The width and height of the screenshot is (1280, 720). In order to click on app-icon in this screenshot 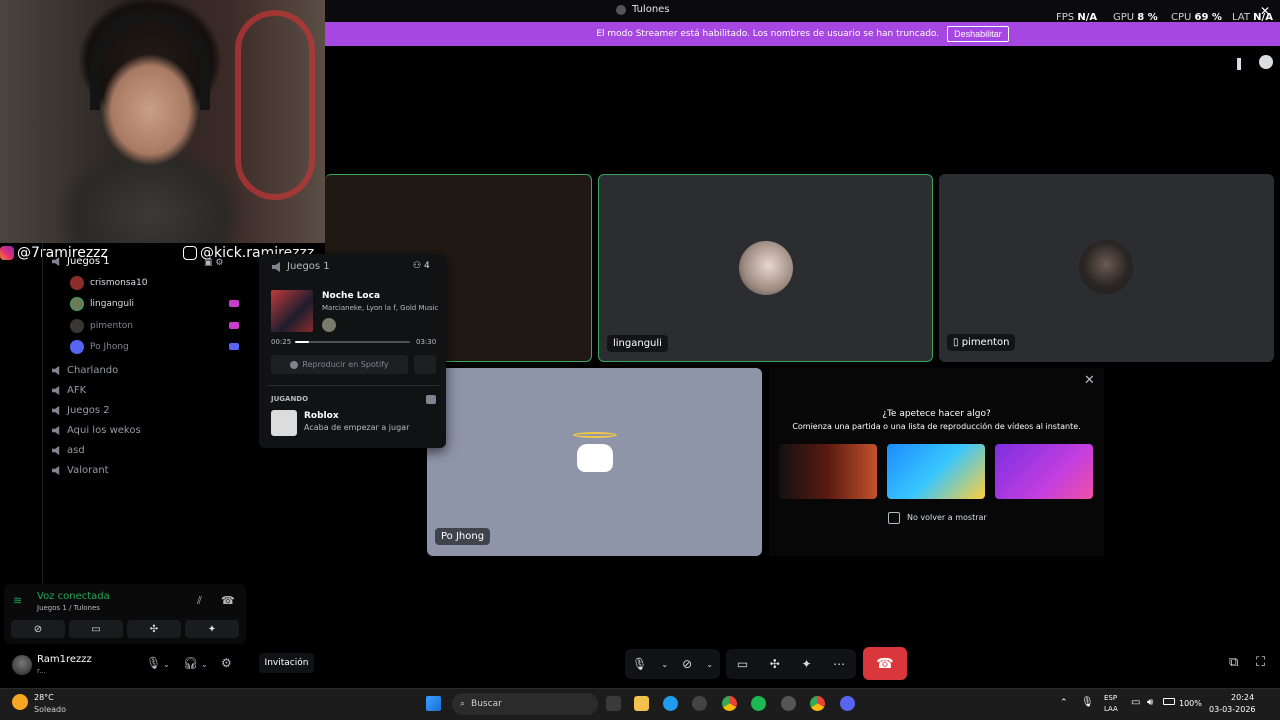, I will do `click(699, 703)`.